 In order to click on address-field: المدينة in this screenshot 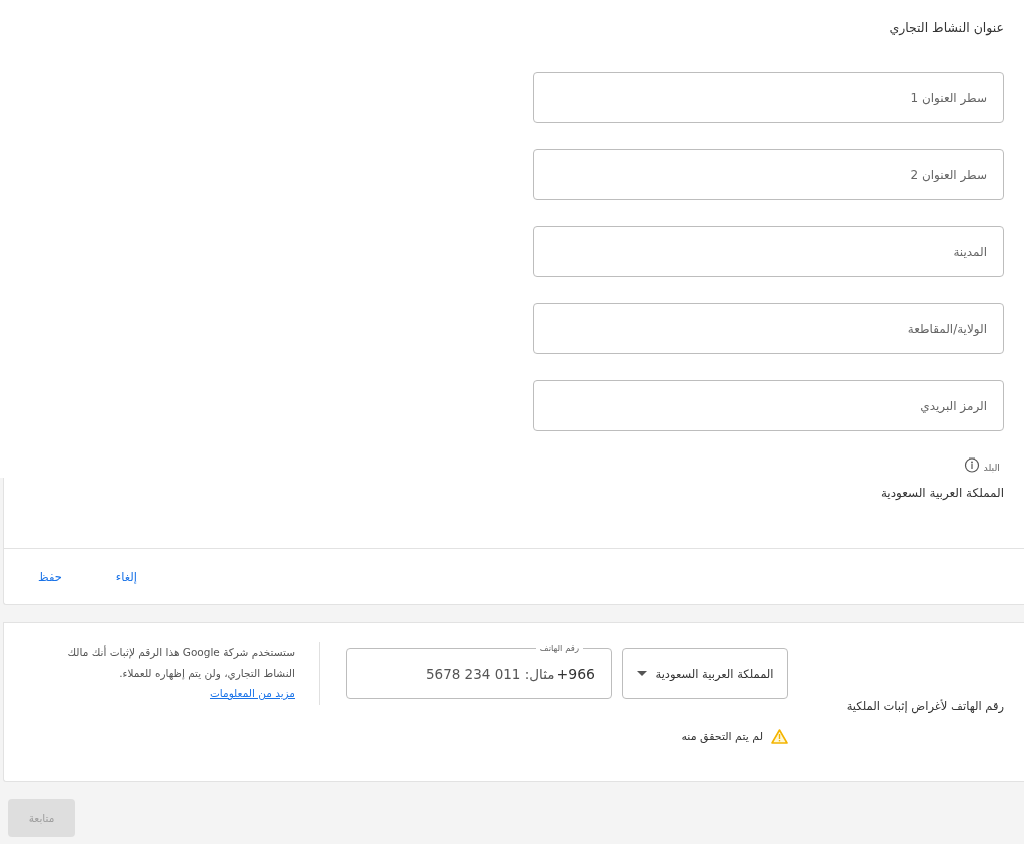, I will do `click(768, 251)`.